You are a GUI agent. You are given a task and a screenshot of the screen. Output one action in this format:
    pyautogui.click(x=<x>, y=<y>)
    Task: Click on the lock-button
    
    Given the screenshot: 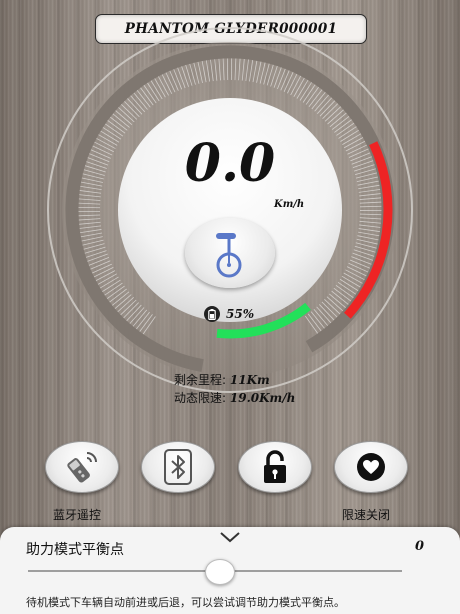 What is the action you would take?
    pyautogui.click(x=275, y=467)
    